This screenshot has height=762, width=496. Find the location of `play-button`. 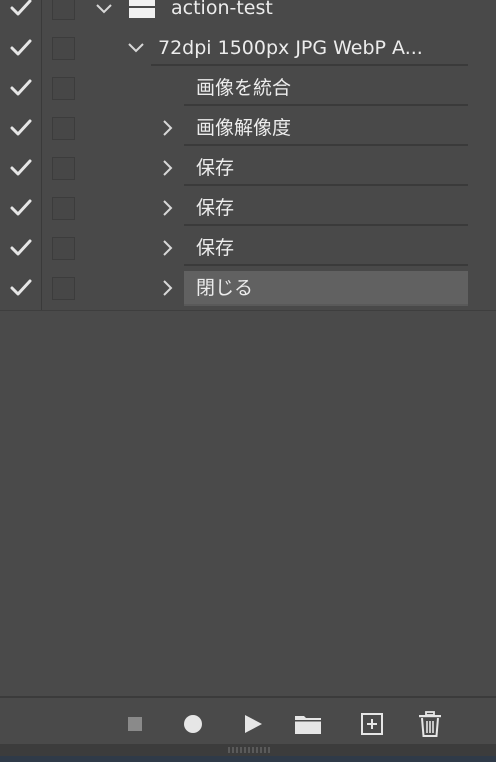

play-button is located at coordinates (253, 724).